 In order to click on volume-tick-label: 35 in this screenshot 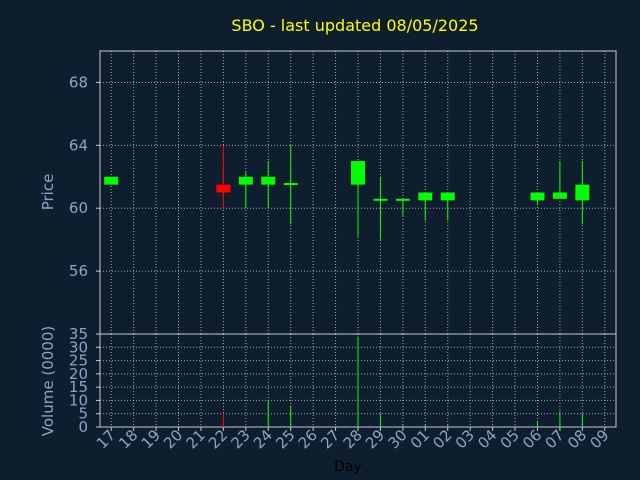, I will do `click(78, 334)`.